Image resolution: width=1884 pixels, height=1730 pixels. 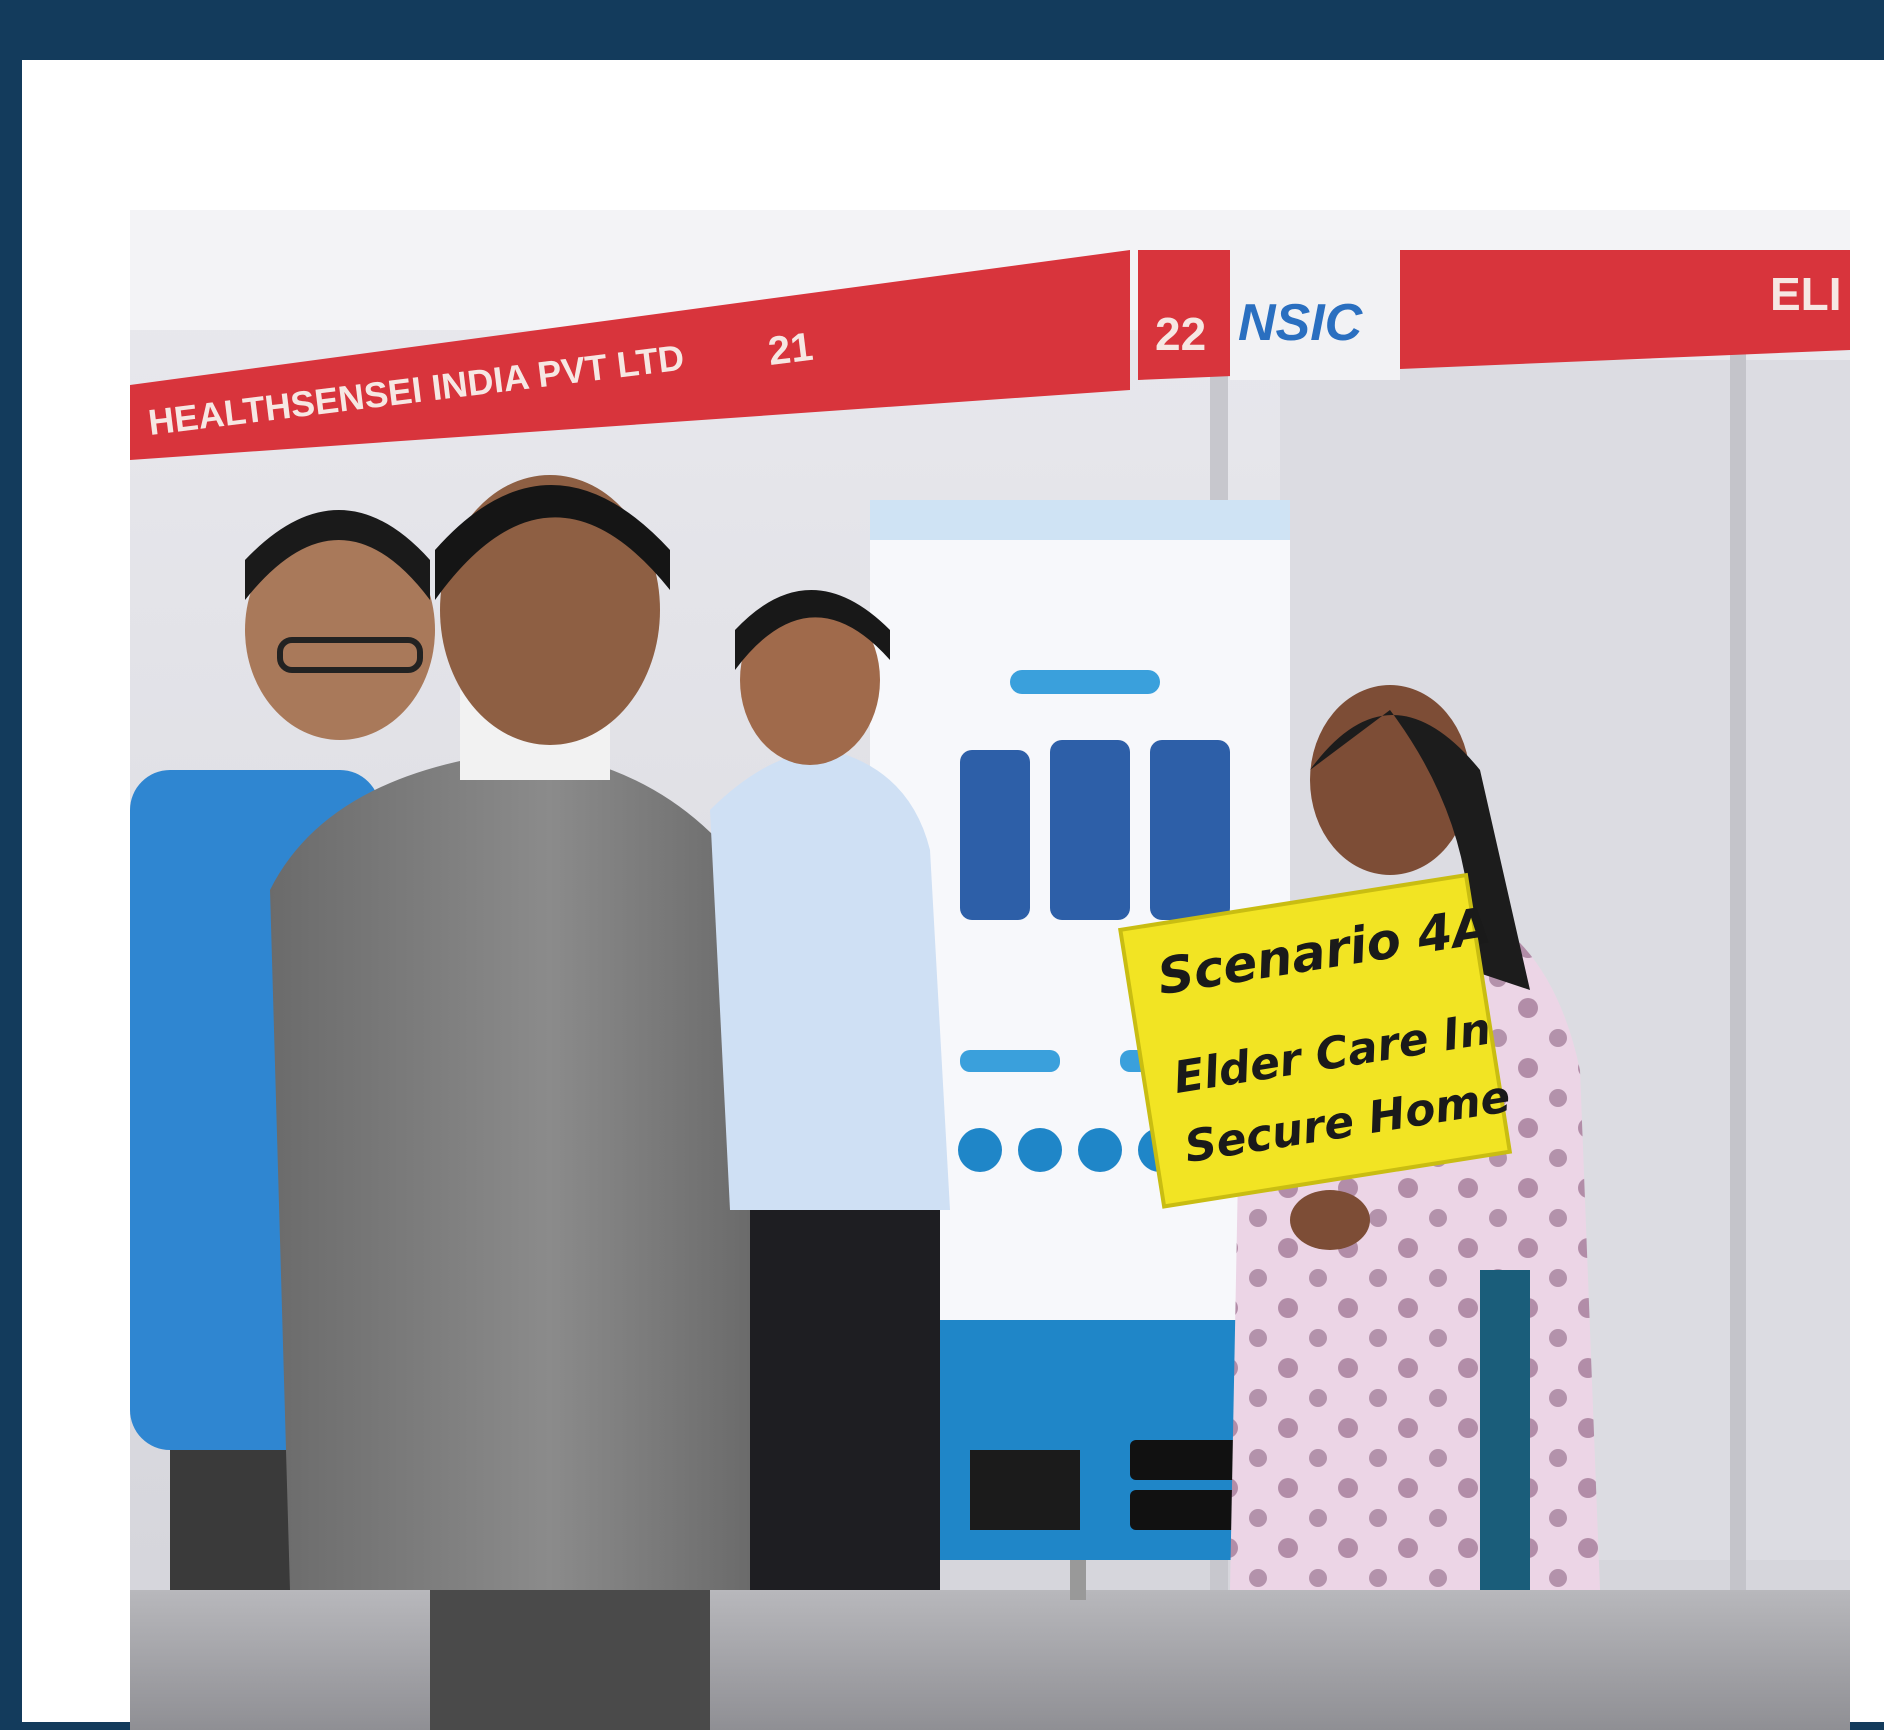 What do you see at coordinates (791, 349) in the screenshot?
I see `booth-number-left: 21` at bounding box center [791, 349].